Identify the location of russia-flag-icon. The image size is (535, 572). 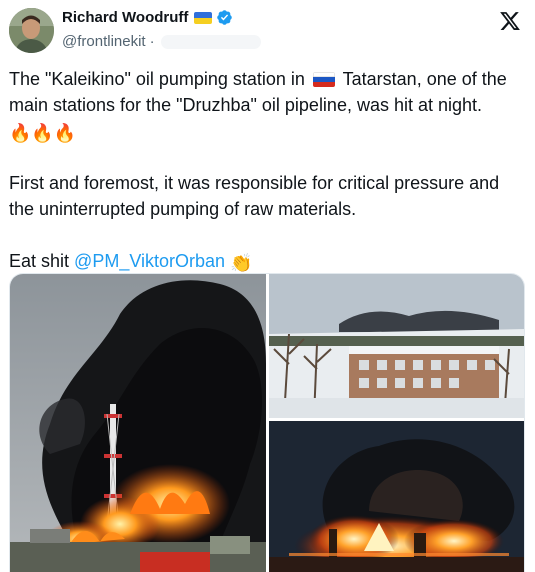
(323, 79).